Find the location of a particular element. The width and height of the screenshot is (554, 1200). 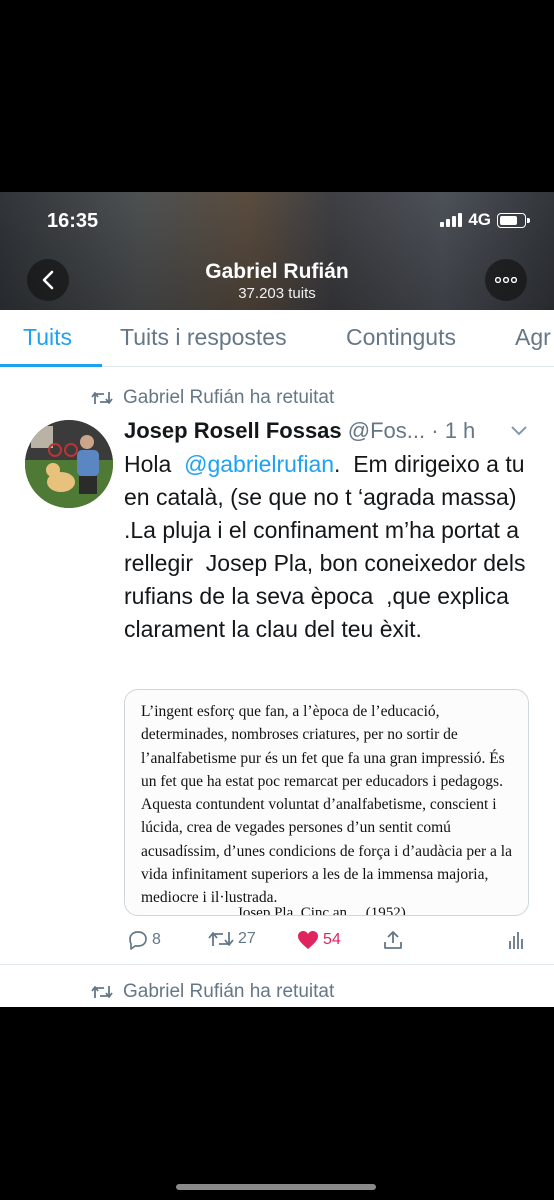

tweet-count: 37.203 tuits is located at coordinates (277, 293).